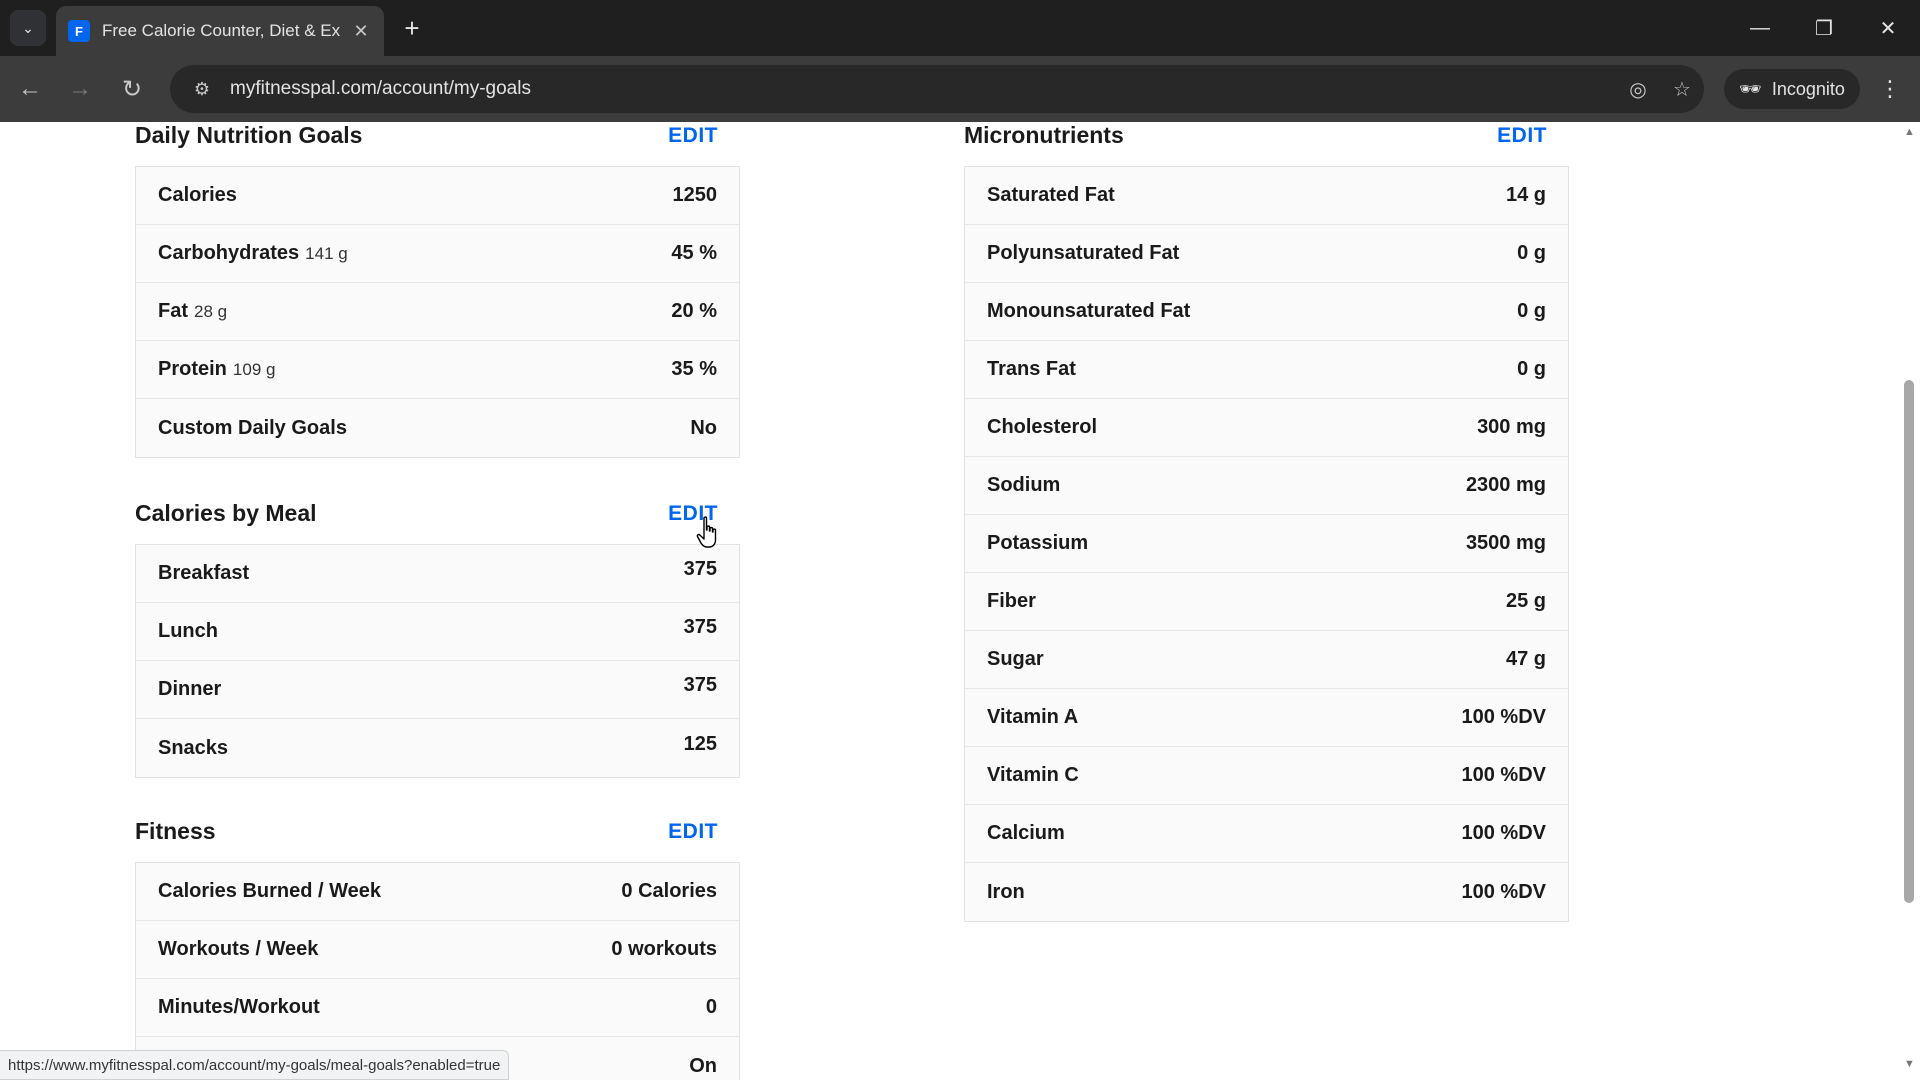  I want to click on row-value: On, so click(703, 1065).